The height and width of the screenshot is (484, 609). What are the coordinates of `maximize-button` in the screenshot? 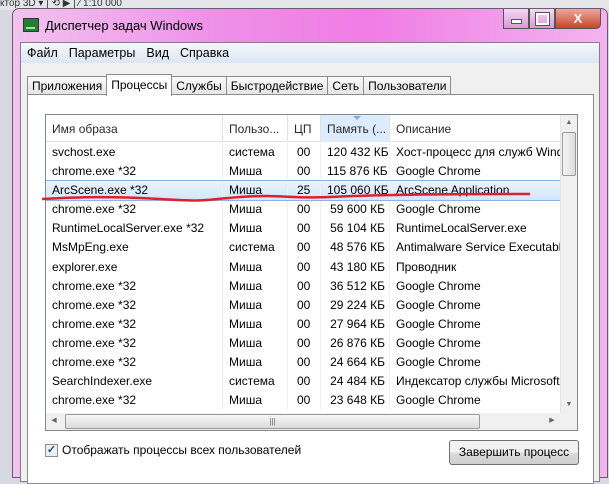 It's located at (542, 19).